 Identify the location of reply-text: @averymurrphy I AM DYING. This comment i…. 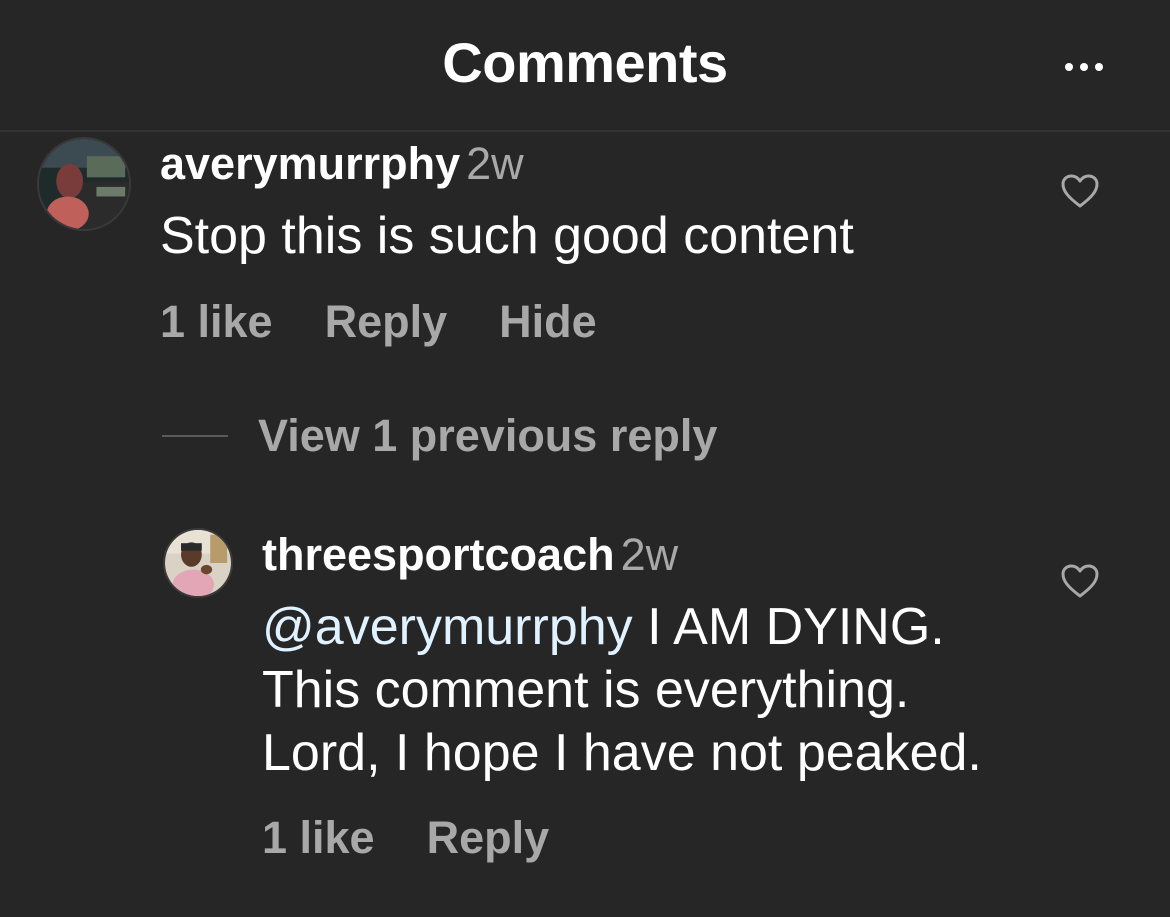
(622, 690).